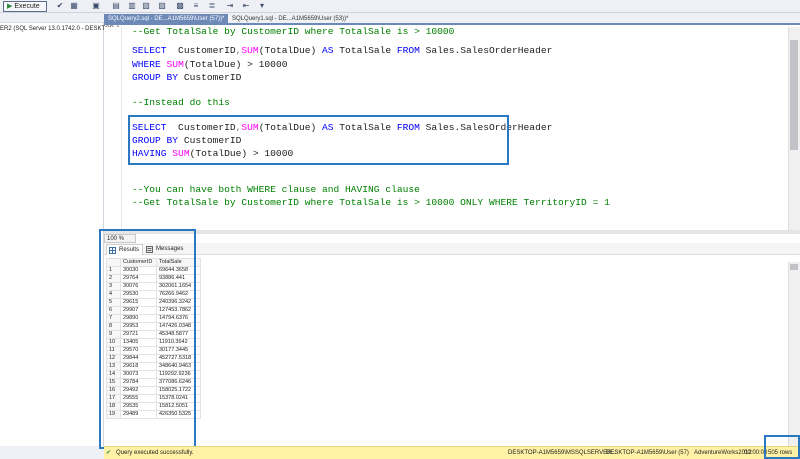 The height and width of the screenshot is (459, 800). What do you see at coordinates (365, 50) in the screenshot?
I see `identifier: TotalSale` at bounding box center [365, 50].